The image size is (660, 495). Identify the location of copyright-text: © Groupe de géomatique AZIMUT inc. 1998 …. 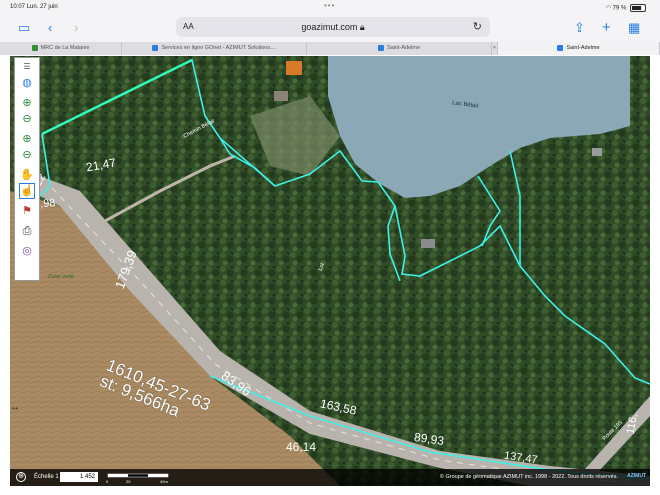
(528, 477).